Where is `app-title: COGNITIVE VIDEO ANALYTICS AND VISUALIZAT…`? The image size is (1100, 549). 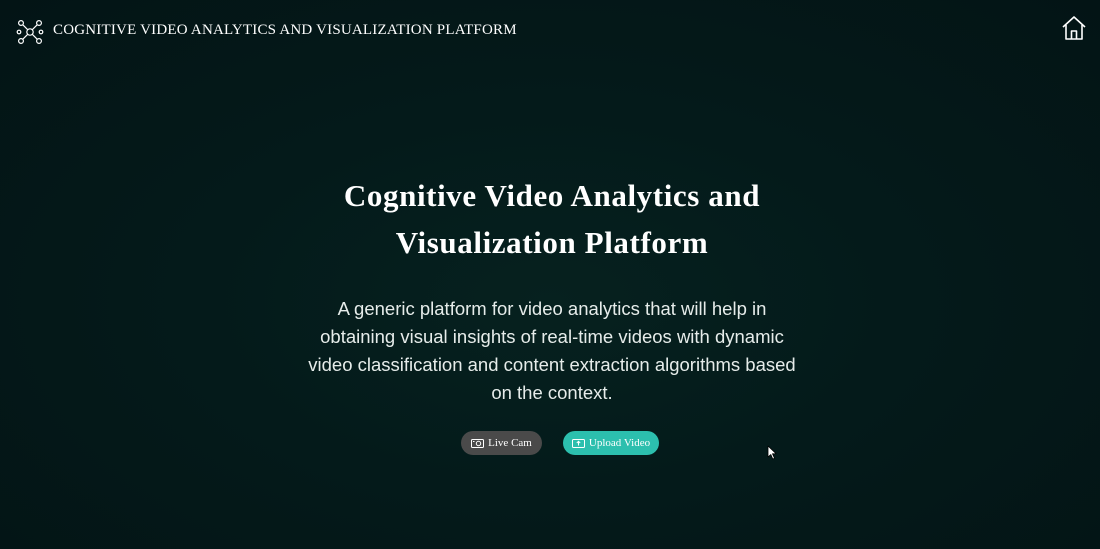 app-title: COGNITIVE VIDEO ANALYTICS AND VISUALIZAT… is located at coordinates (285, 30).